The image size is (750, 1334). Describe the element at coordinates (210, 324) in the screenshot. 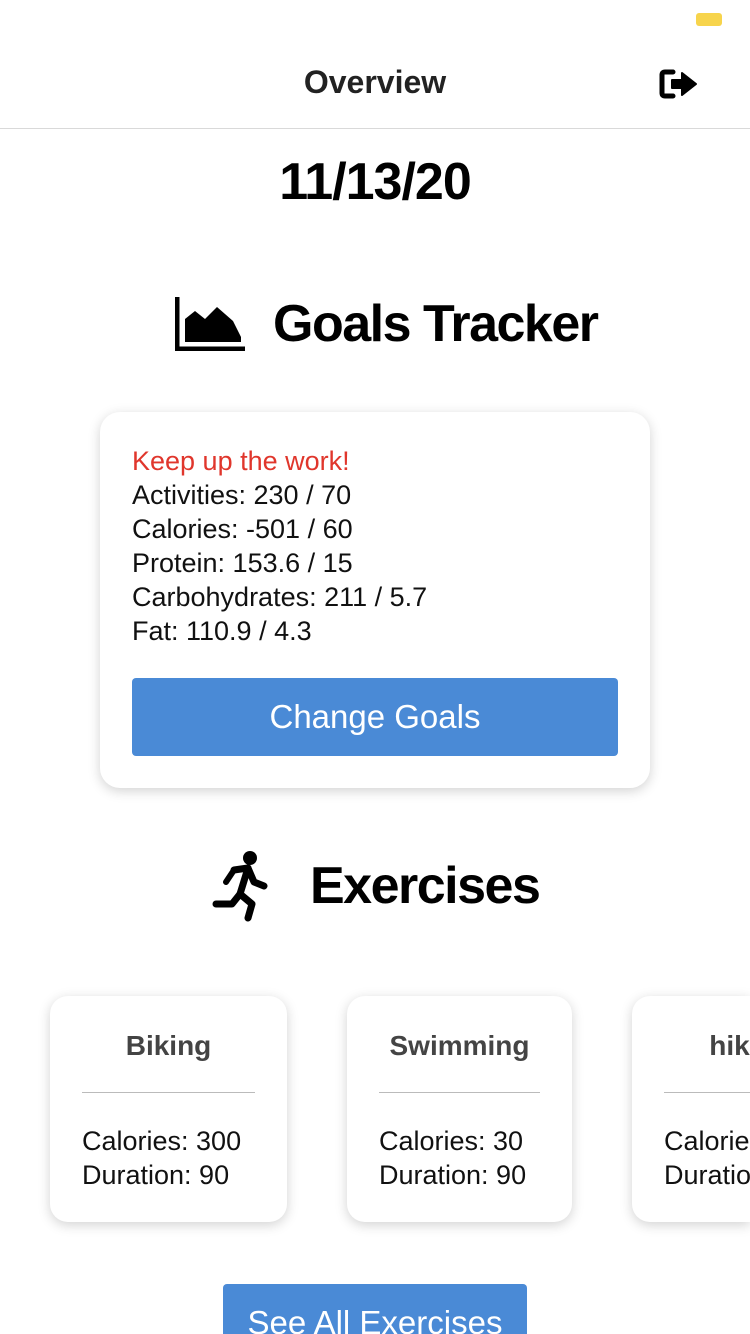

I see `area-chart-icon` at that location.